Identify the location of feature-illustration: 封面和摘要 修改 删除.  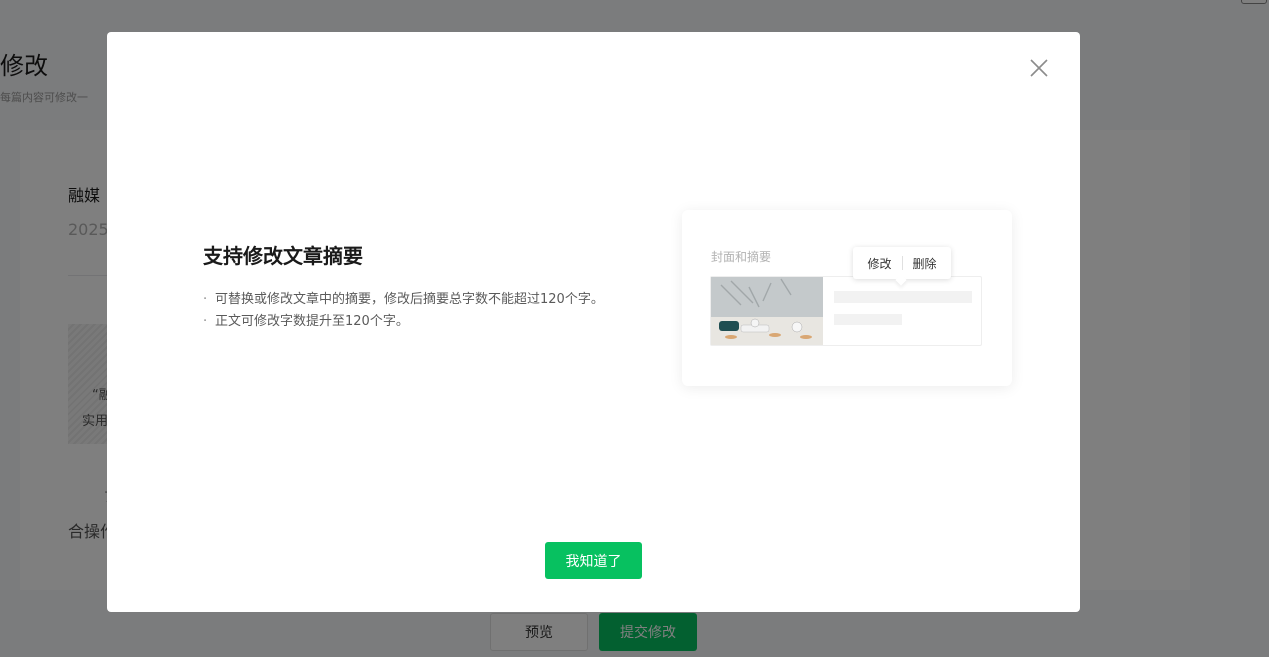
(847, 298).